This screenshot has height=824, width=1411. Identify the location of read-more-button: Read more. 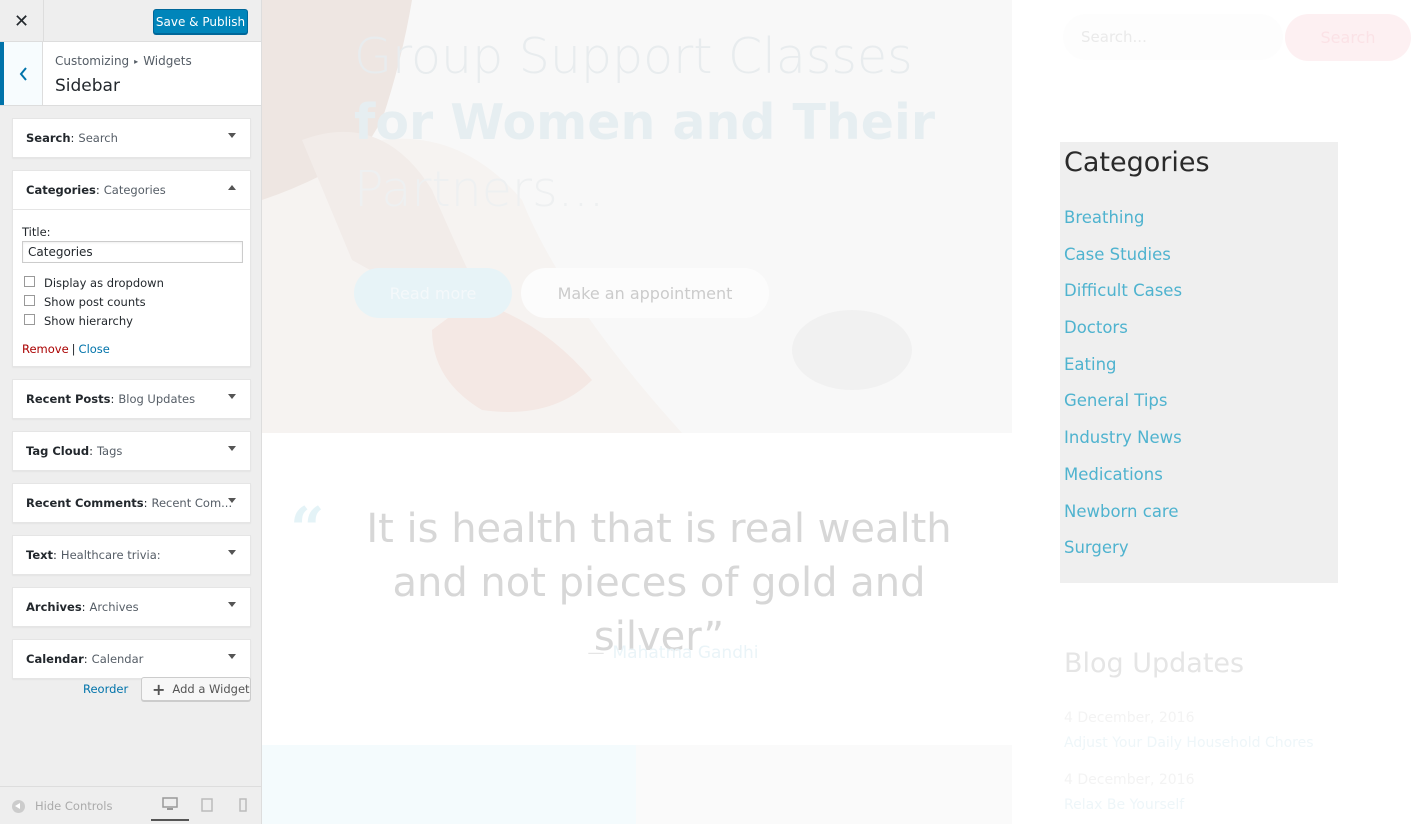
(433, 293).